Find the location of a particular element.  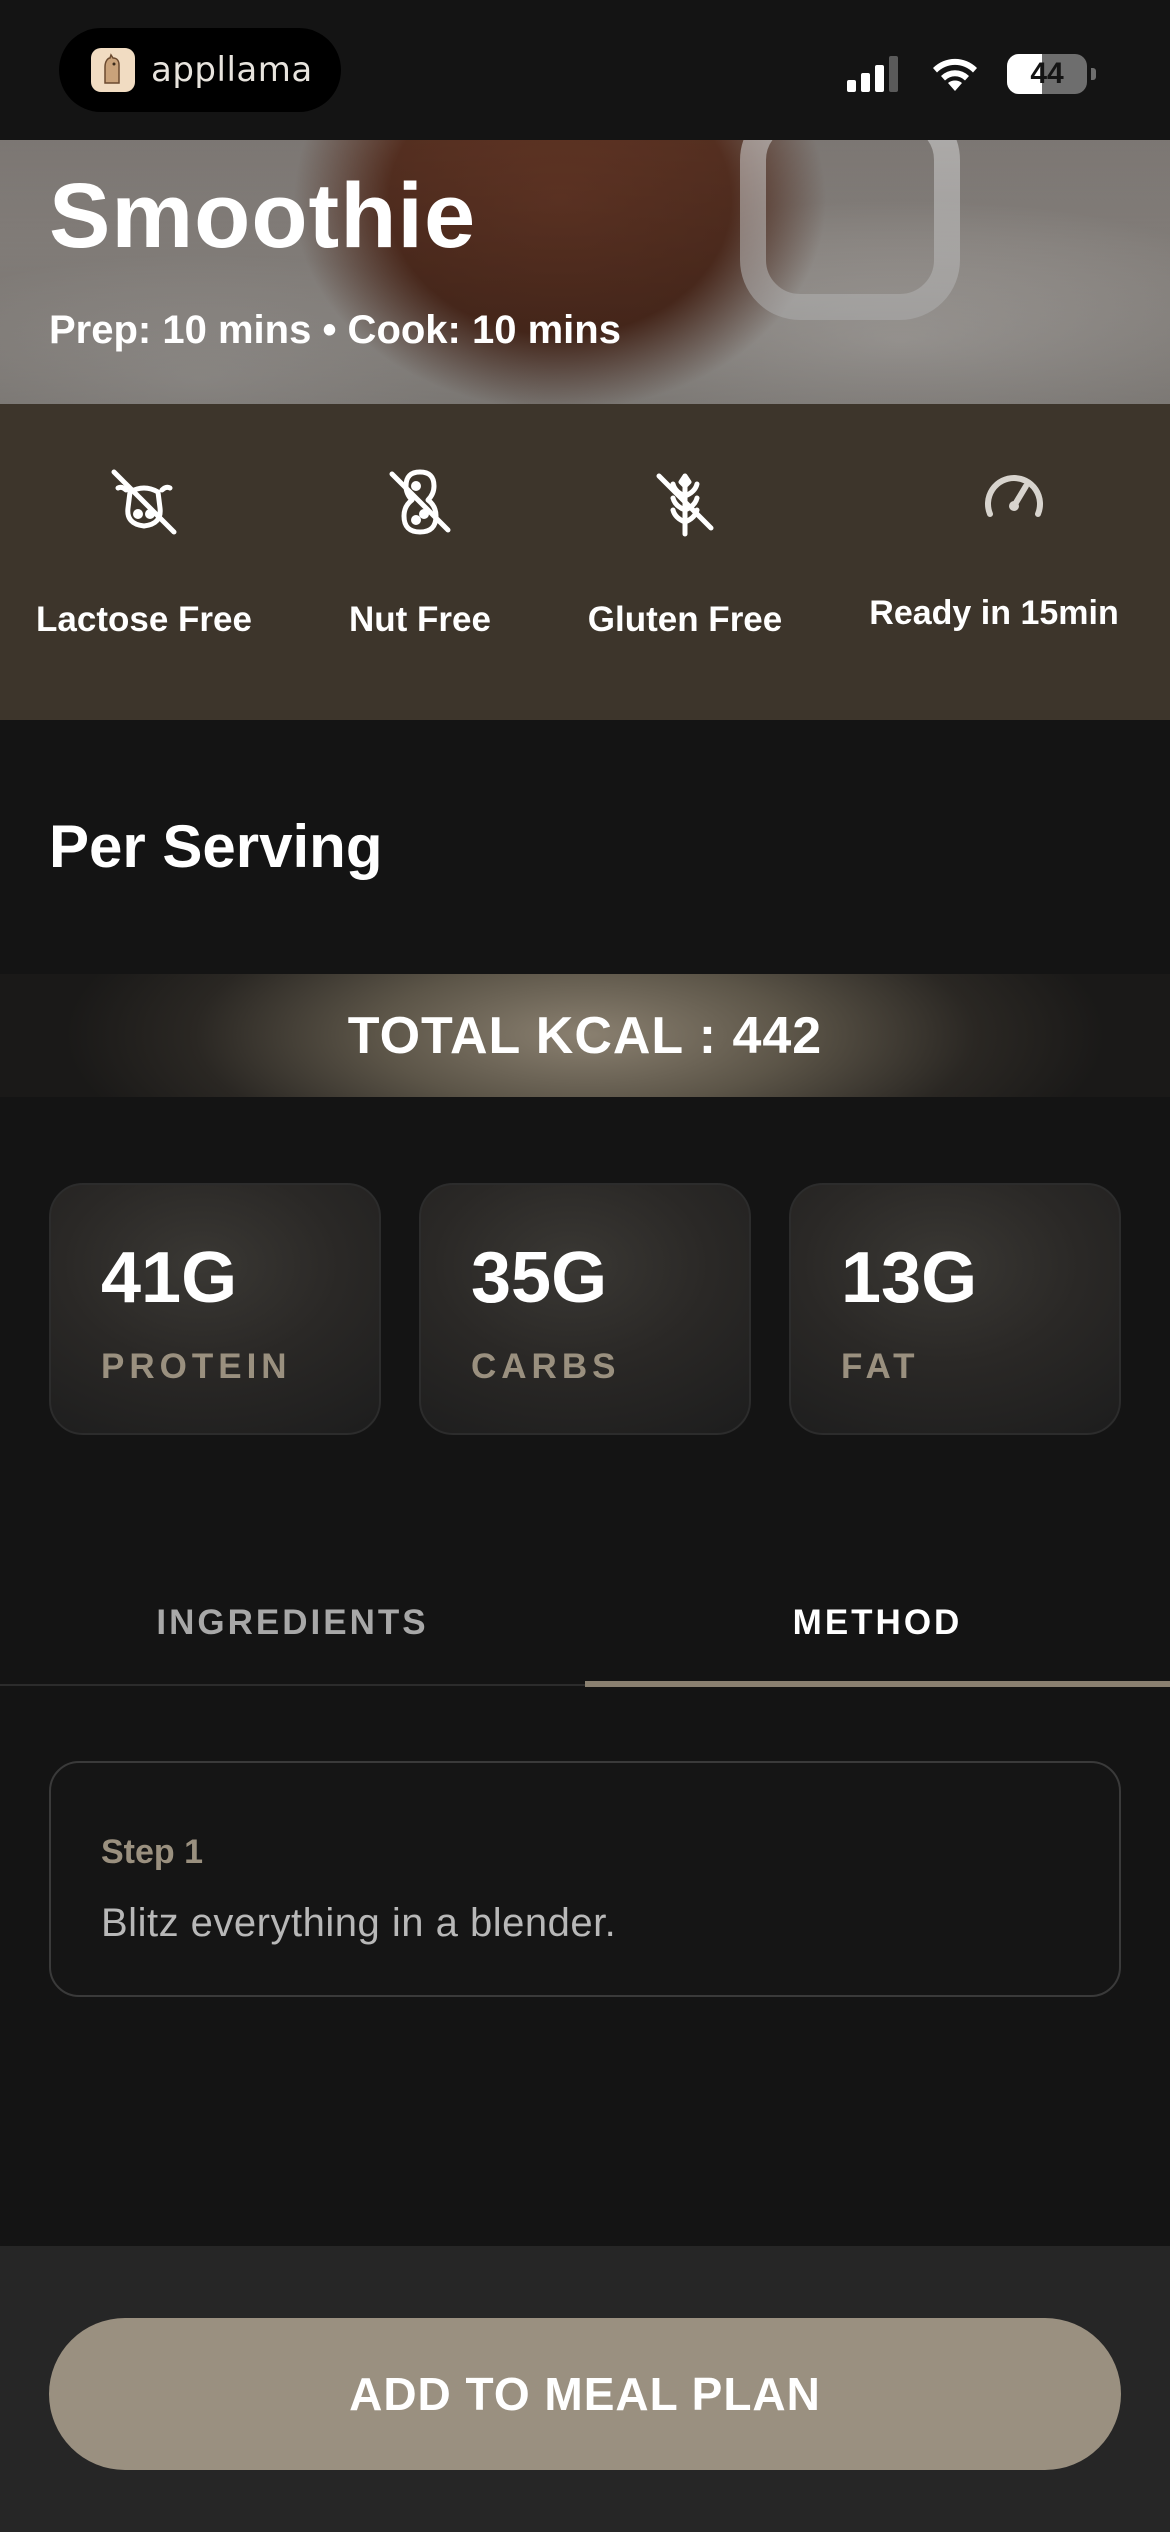

feature-gluten-free: Gluten Free is located at coordinates (685, 562).